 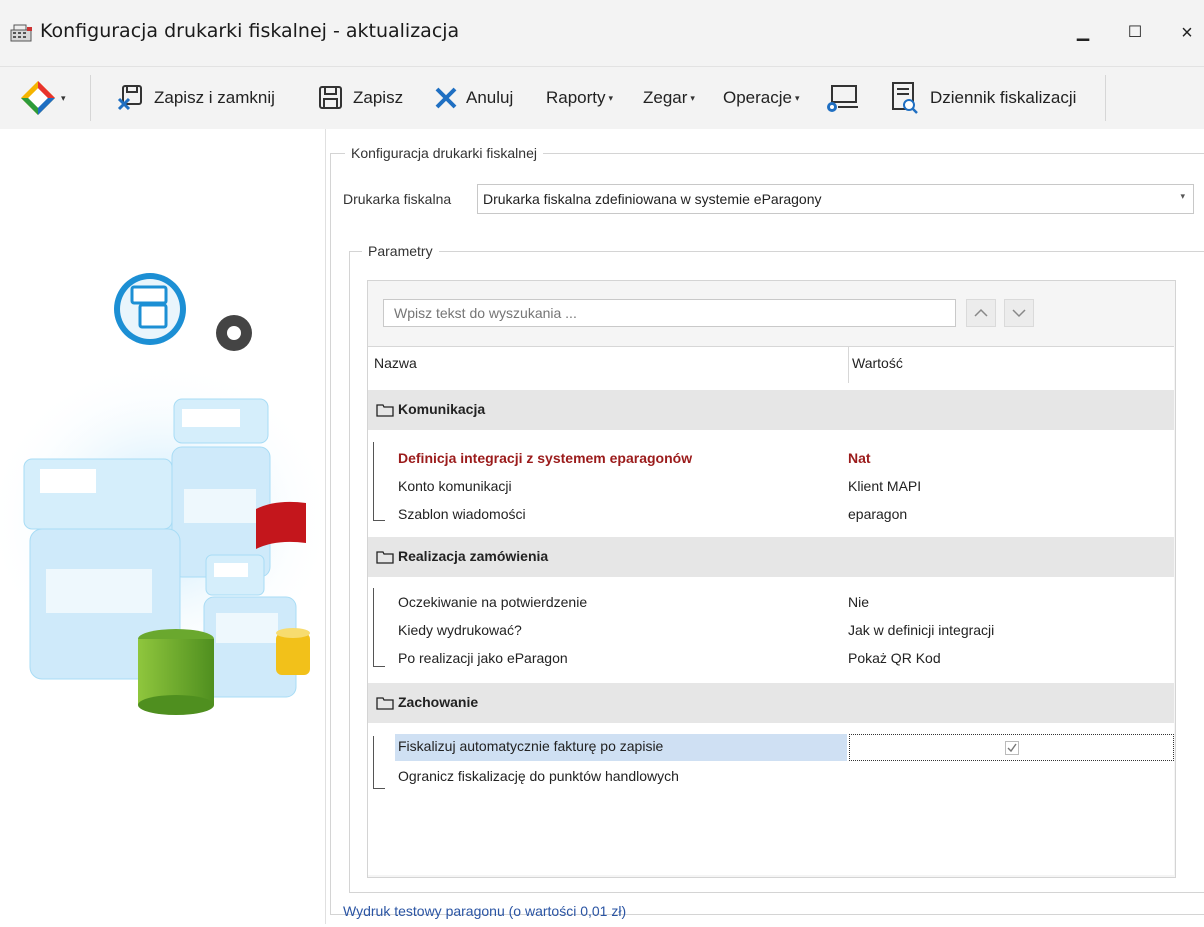 I want to click on app-menu-button: ▾, so click(x=42, y=98).